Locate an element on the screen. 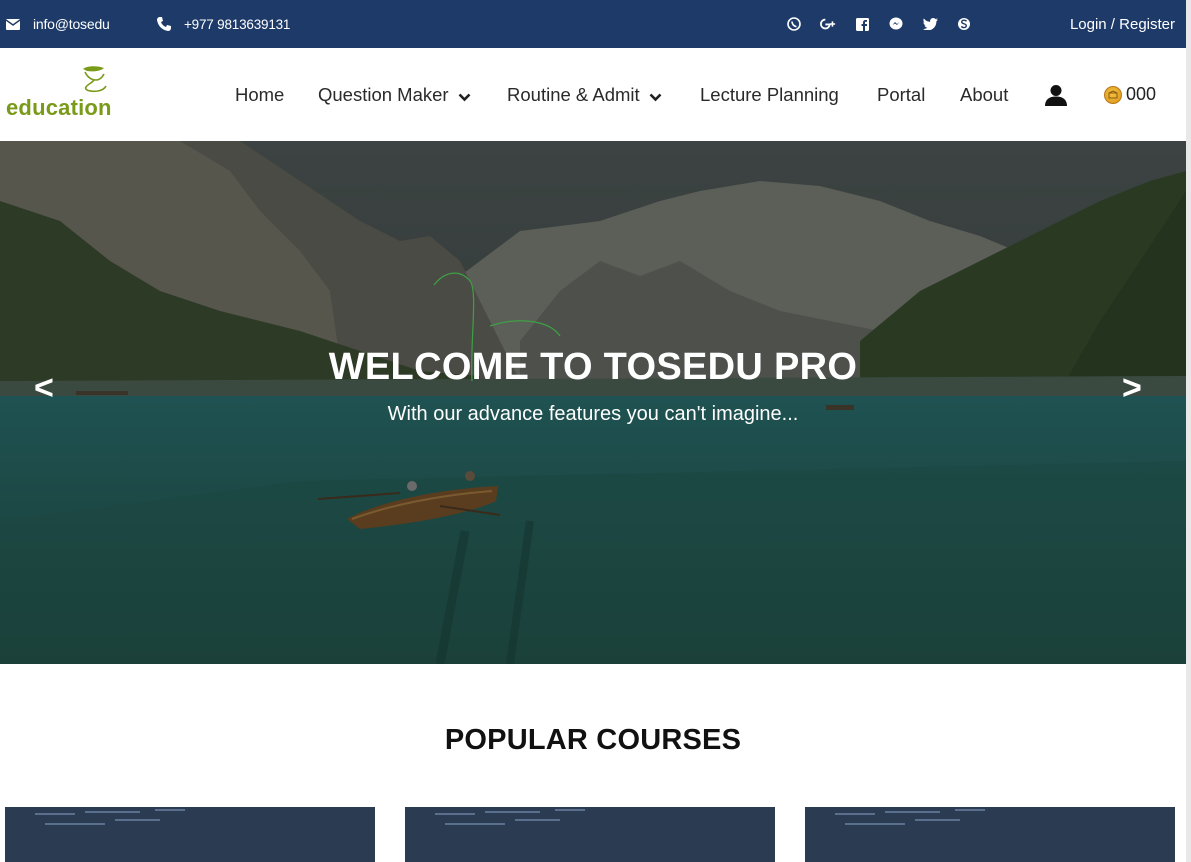 The width and height of the screenshot is (1191, 862). nav-about: About is located at coordinates (984, 94).